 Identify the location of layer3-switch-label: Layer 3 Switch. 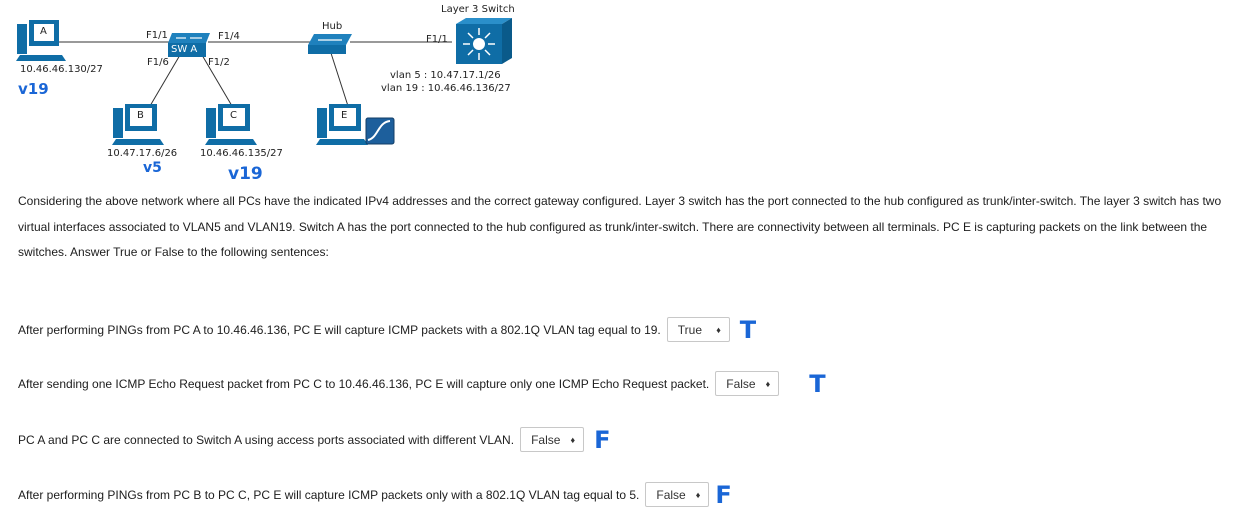
(478, 9).